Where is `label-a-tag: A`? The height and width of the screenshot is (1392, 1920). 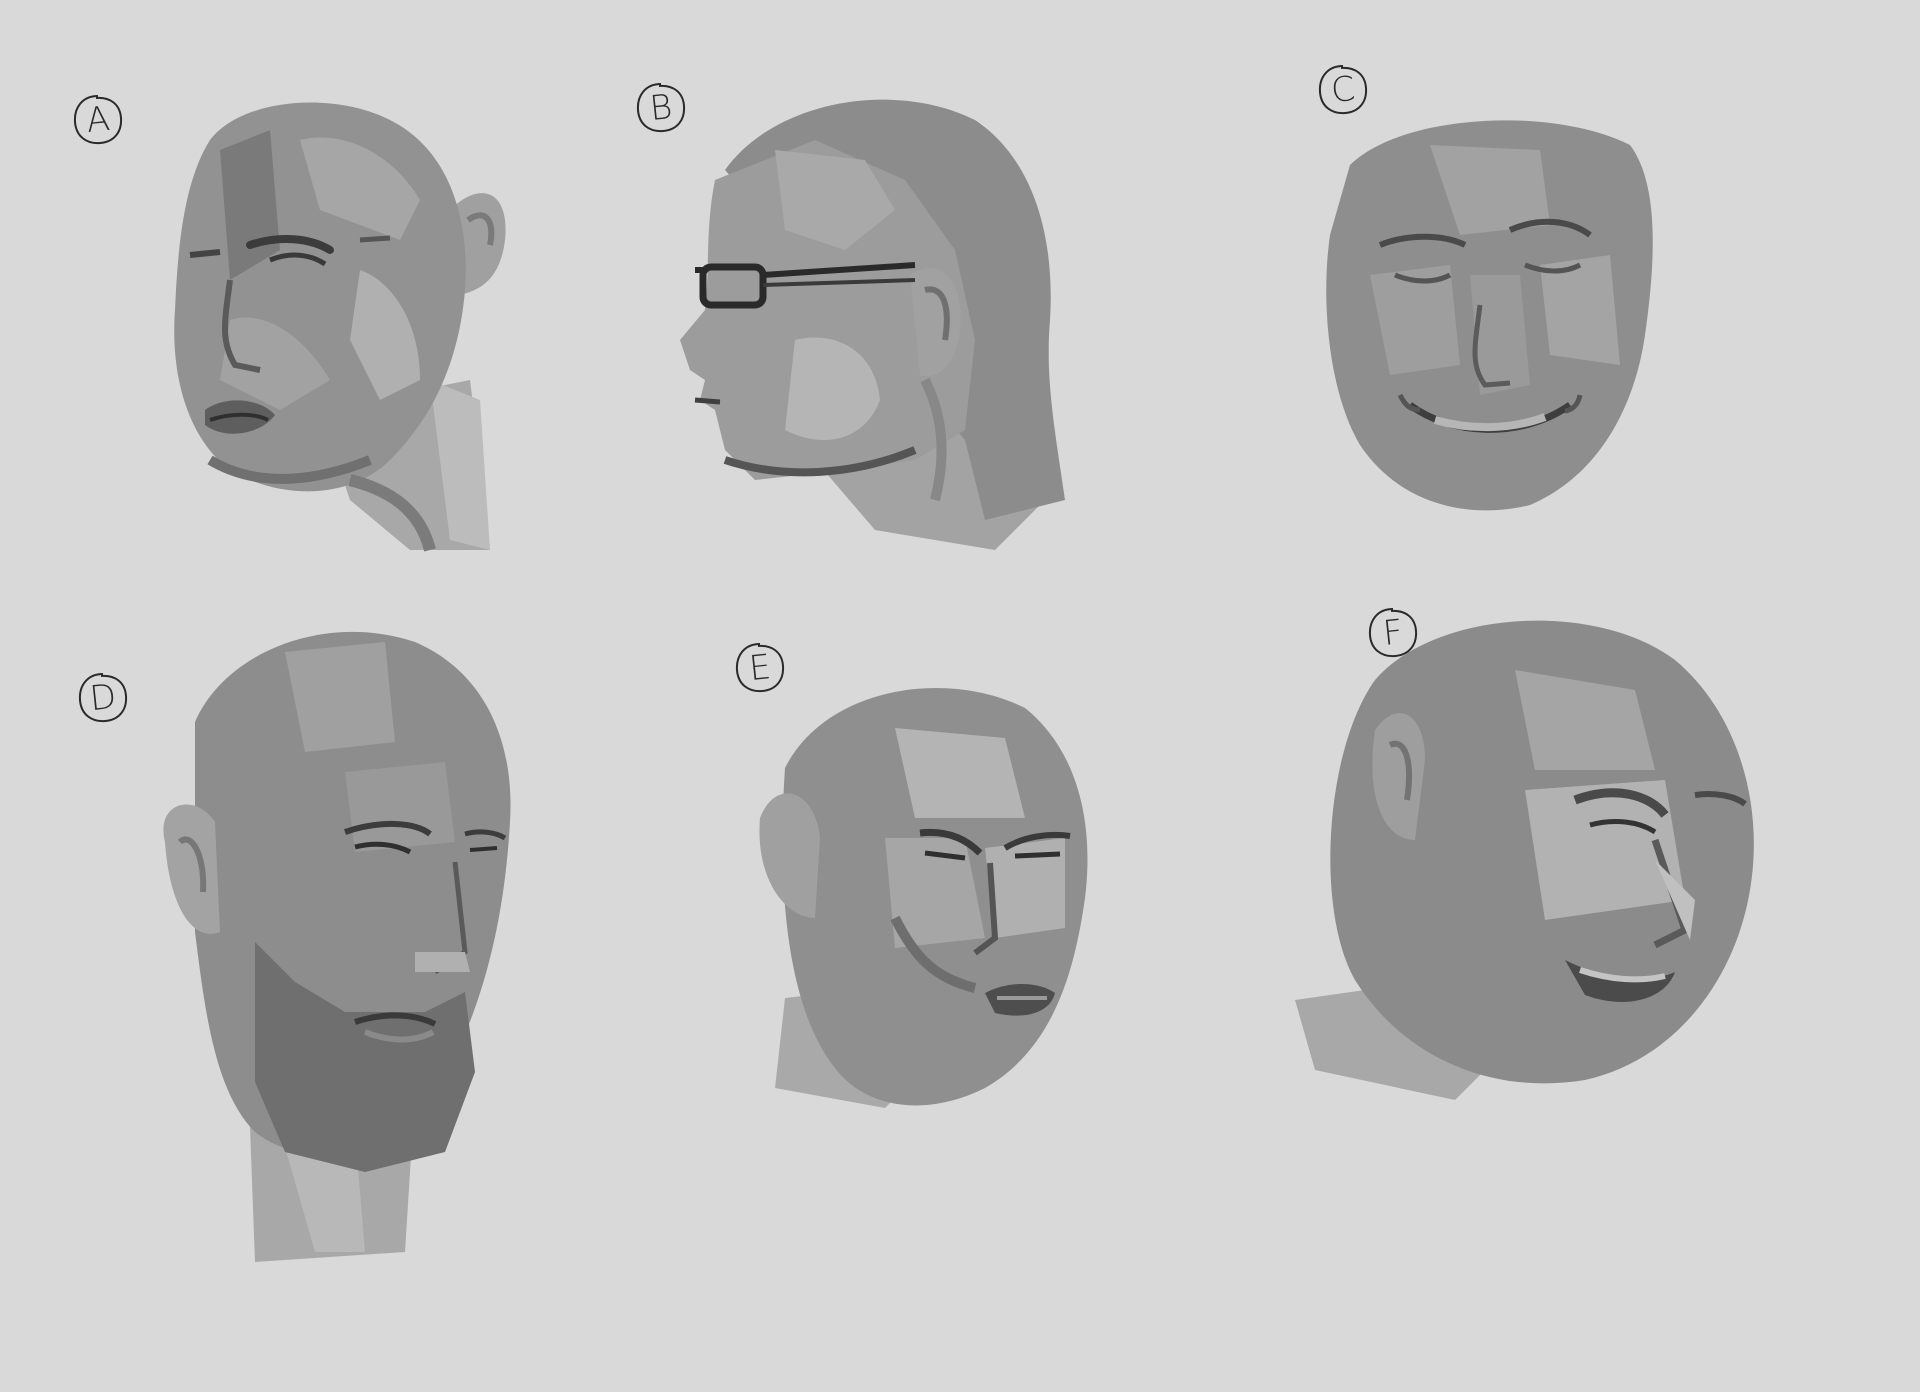 label-a-tag: A is located at coordinates (98, 120).